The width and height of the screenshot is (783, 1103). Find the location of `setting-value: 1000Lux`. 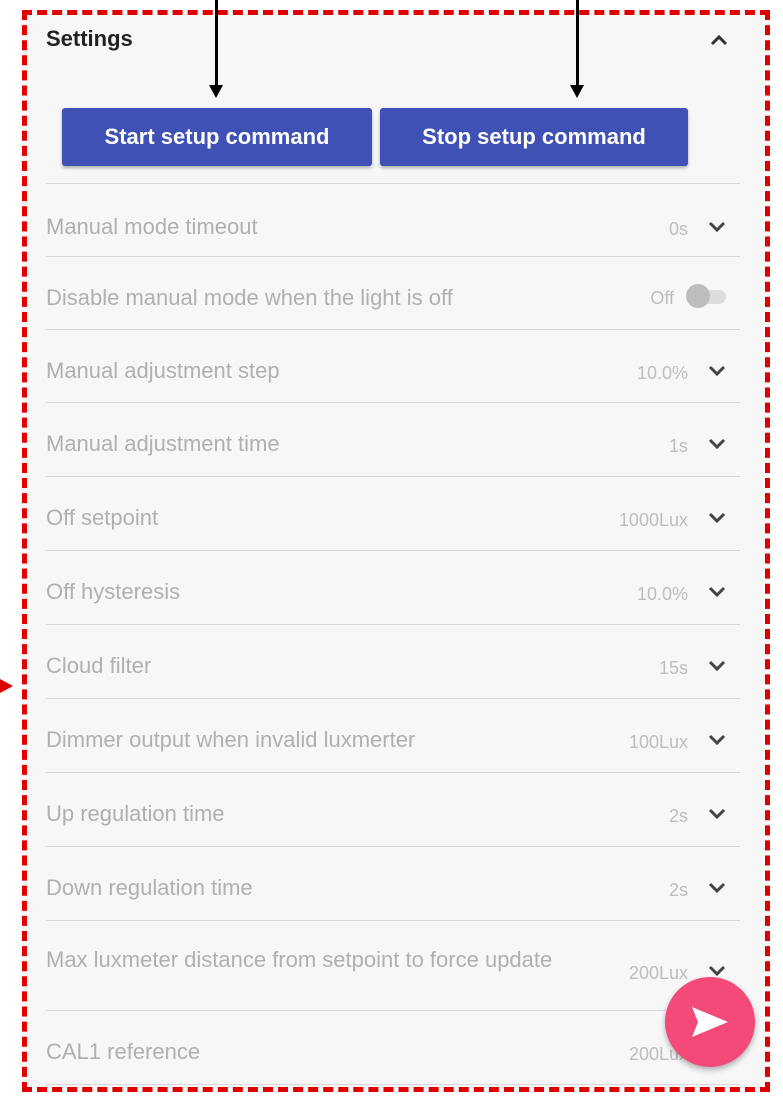

setting-value: 1000Lux is located at coordinates (653, 520).